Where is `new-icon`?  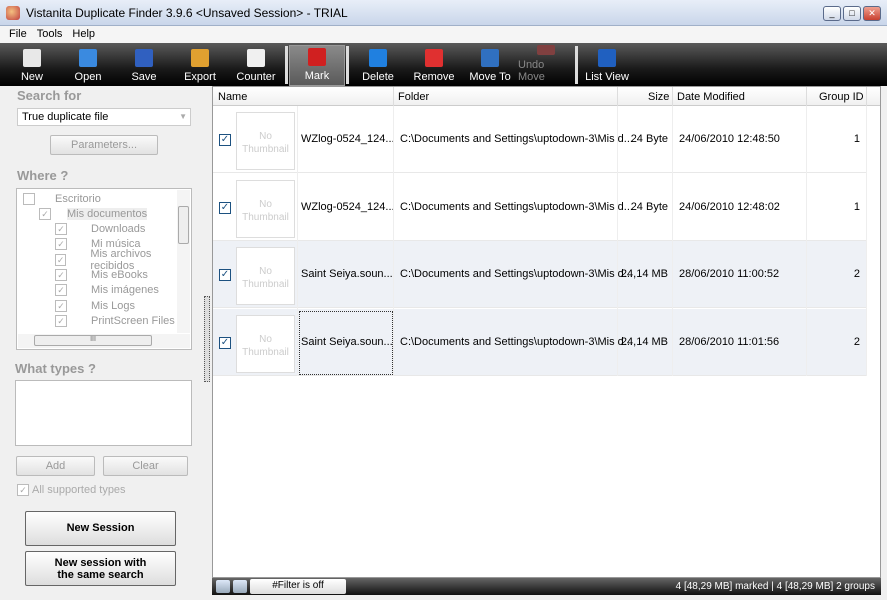 new-icon is located at coordinates (32, 58).